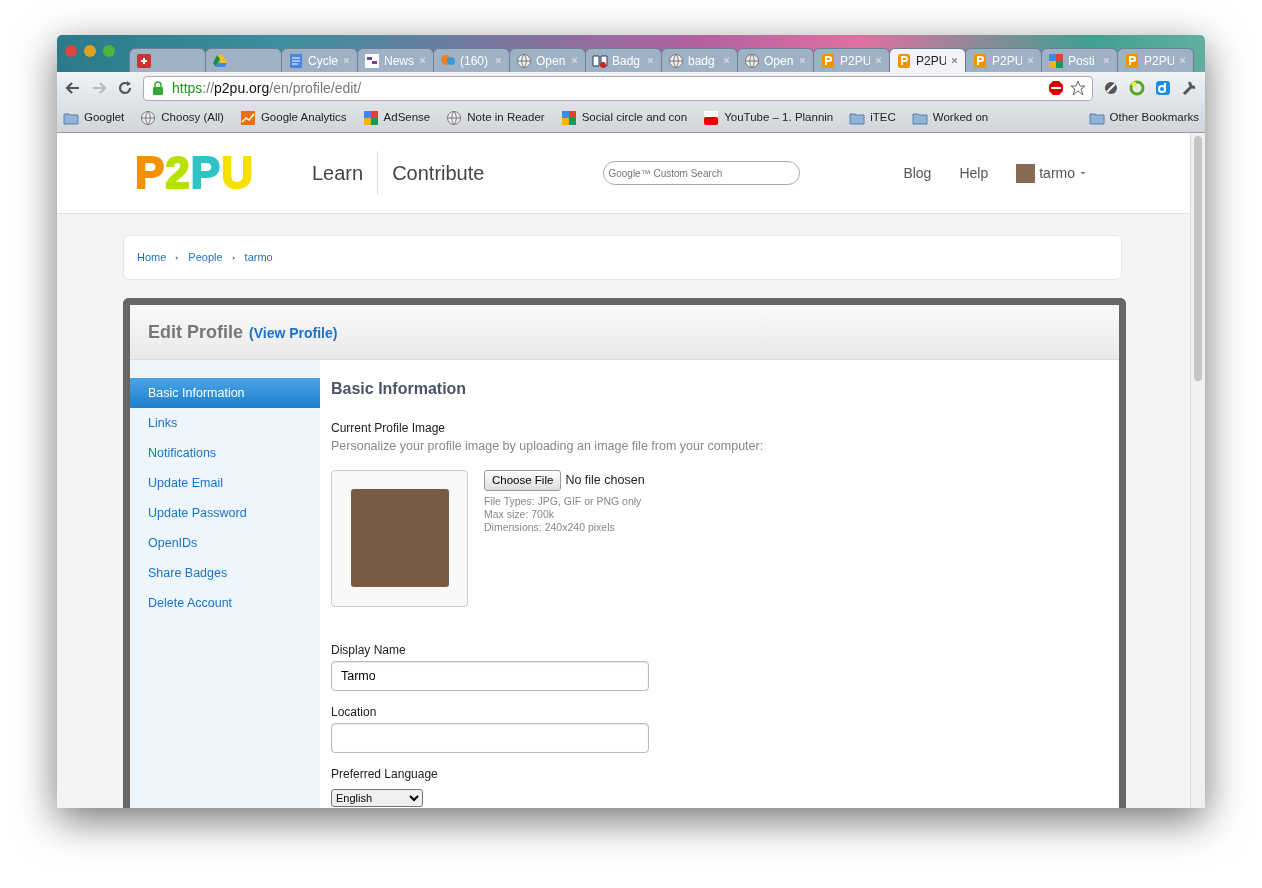 The height and width of the screenshot is (888, 1262). What do you see at coordinates (550, 527) in the screenshot?
I see `file-note: Dimensions: 240x240 pixels` at bounding box center [550, 527].